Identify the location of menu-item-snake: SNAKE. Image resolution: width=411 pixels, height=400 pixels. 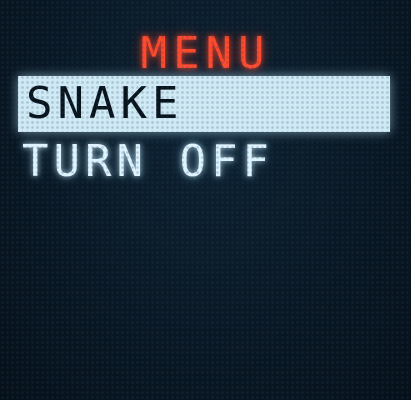
(204, 104).